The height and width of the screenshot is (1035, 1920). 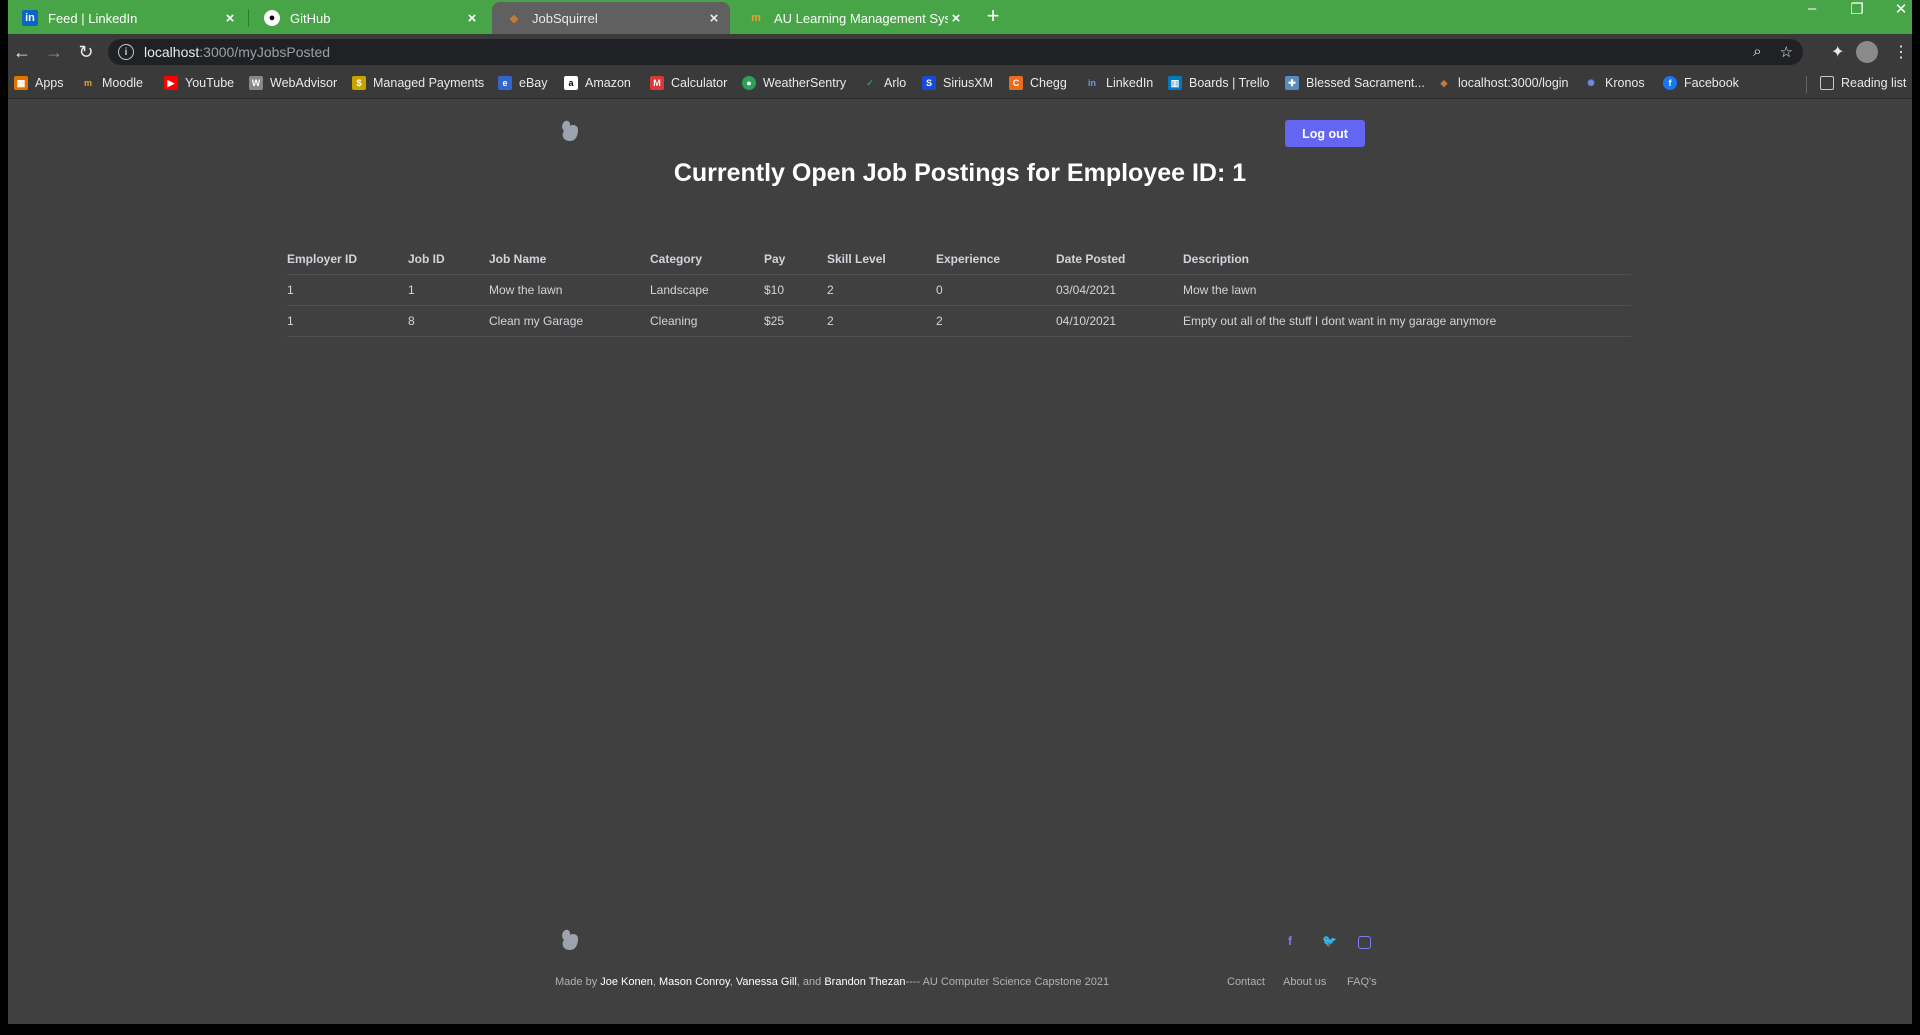 I want to click on footer-link-contact: Contact, so click(x=1246, y=982).